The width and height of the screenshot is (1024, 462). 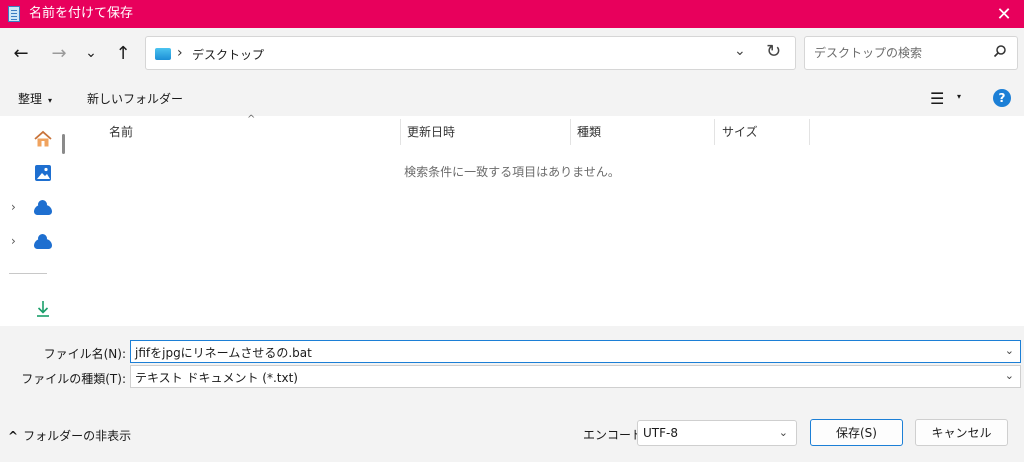 I want to click on filename-dropdown-icon: ⌄, so click(x=1009, y=350).